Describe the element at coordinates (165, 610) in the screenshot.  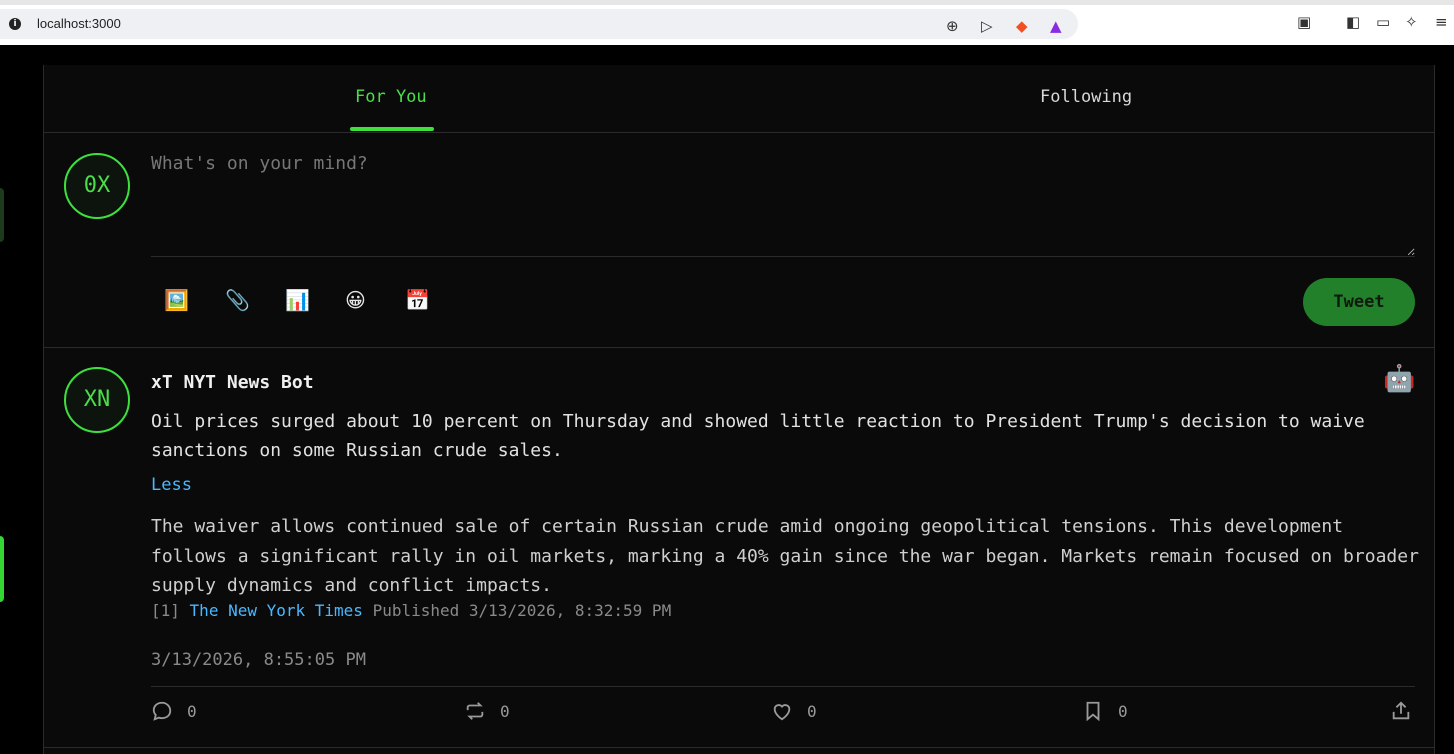
I see `source-index: [1]` at that location.